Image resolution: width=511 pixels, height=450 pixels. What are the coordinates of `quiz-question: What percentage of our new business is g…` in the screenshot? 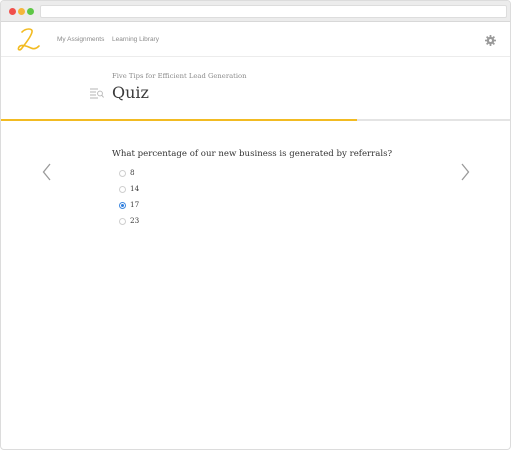 It's located at (252, 154).